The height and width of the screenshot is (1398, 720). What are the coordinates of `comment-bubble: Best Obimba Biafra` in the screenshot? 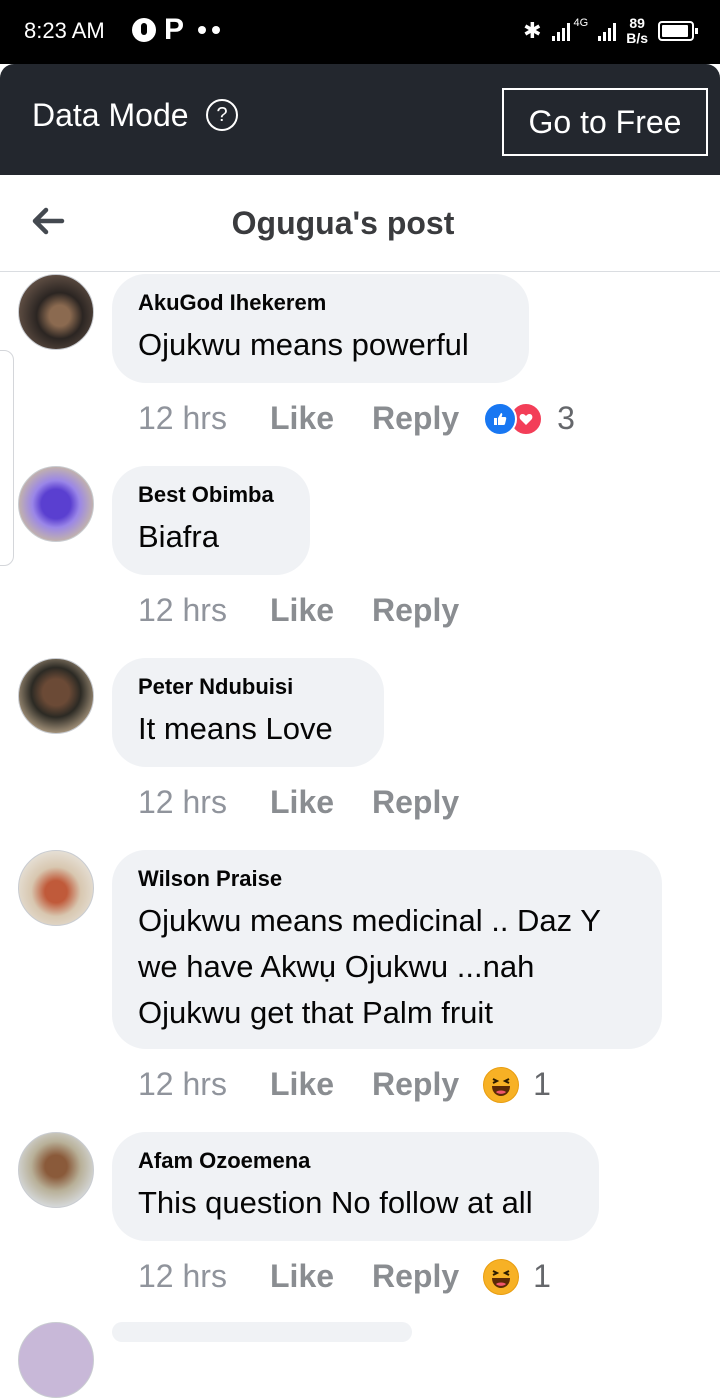 It's located at (211, 520).